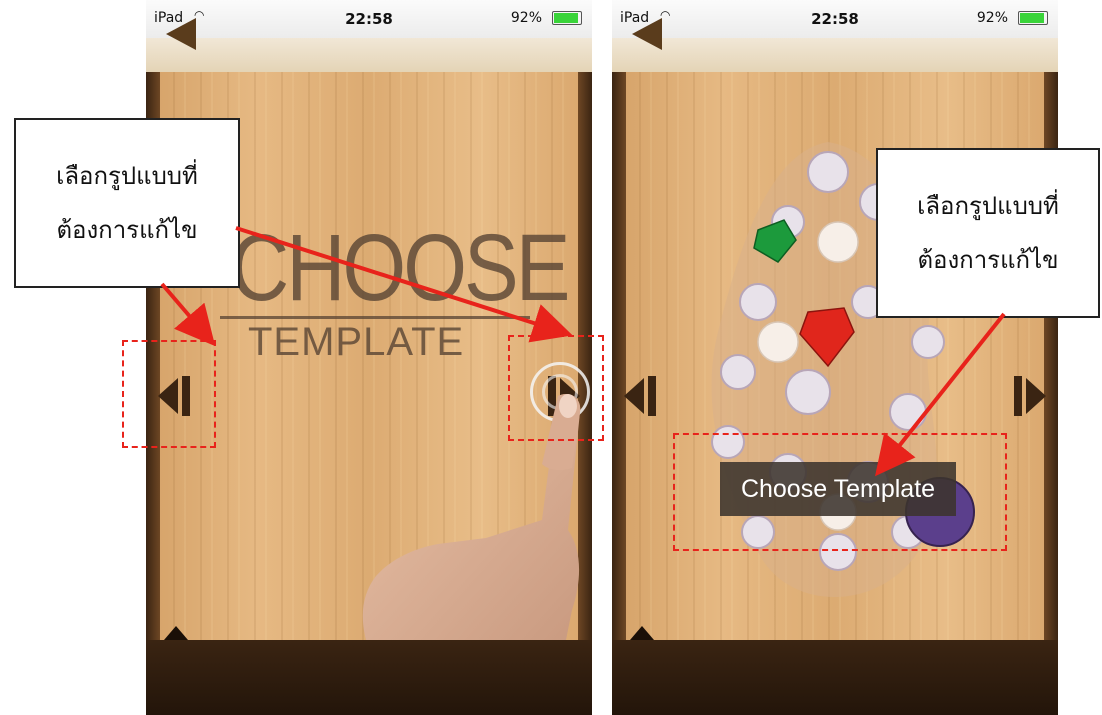 This screenshot has width=1102, height=715. I want to click on wood-frame-left, so click(619, 356).